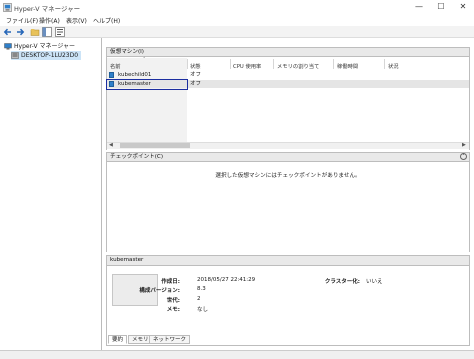  Describe the element at coordinates (22, 20) in the screenshot. I see `menu-file: ファイル(F)` at that location.